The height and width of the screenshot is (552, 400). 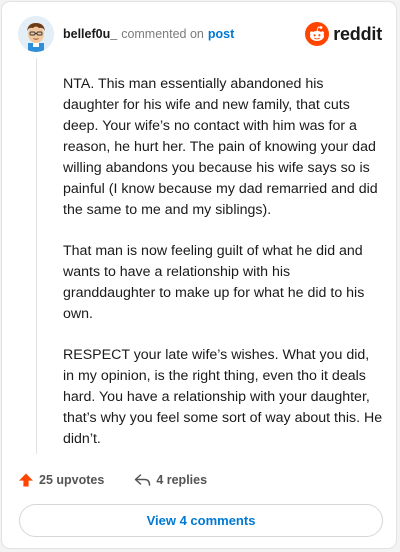 What do you see at coordinates (182, 480) in the screenshot?
I see `reply-count: 4 replies` at bounding box center [182, 480].